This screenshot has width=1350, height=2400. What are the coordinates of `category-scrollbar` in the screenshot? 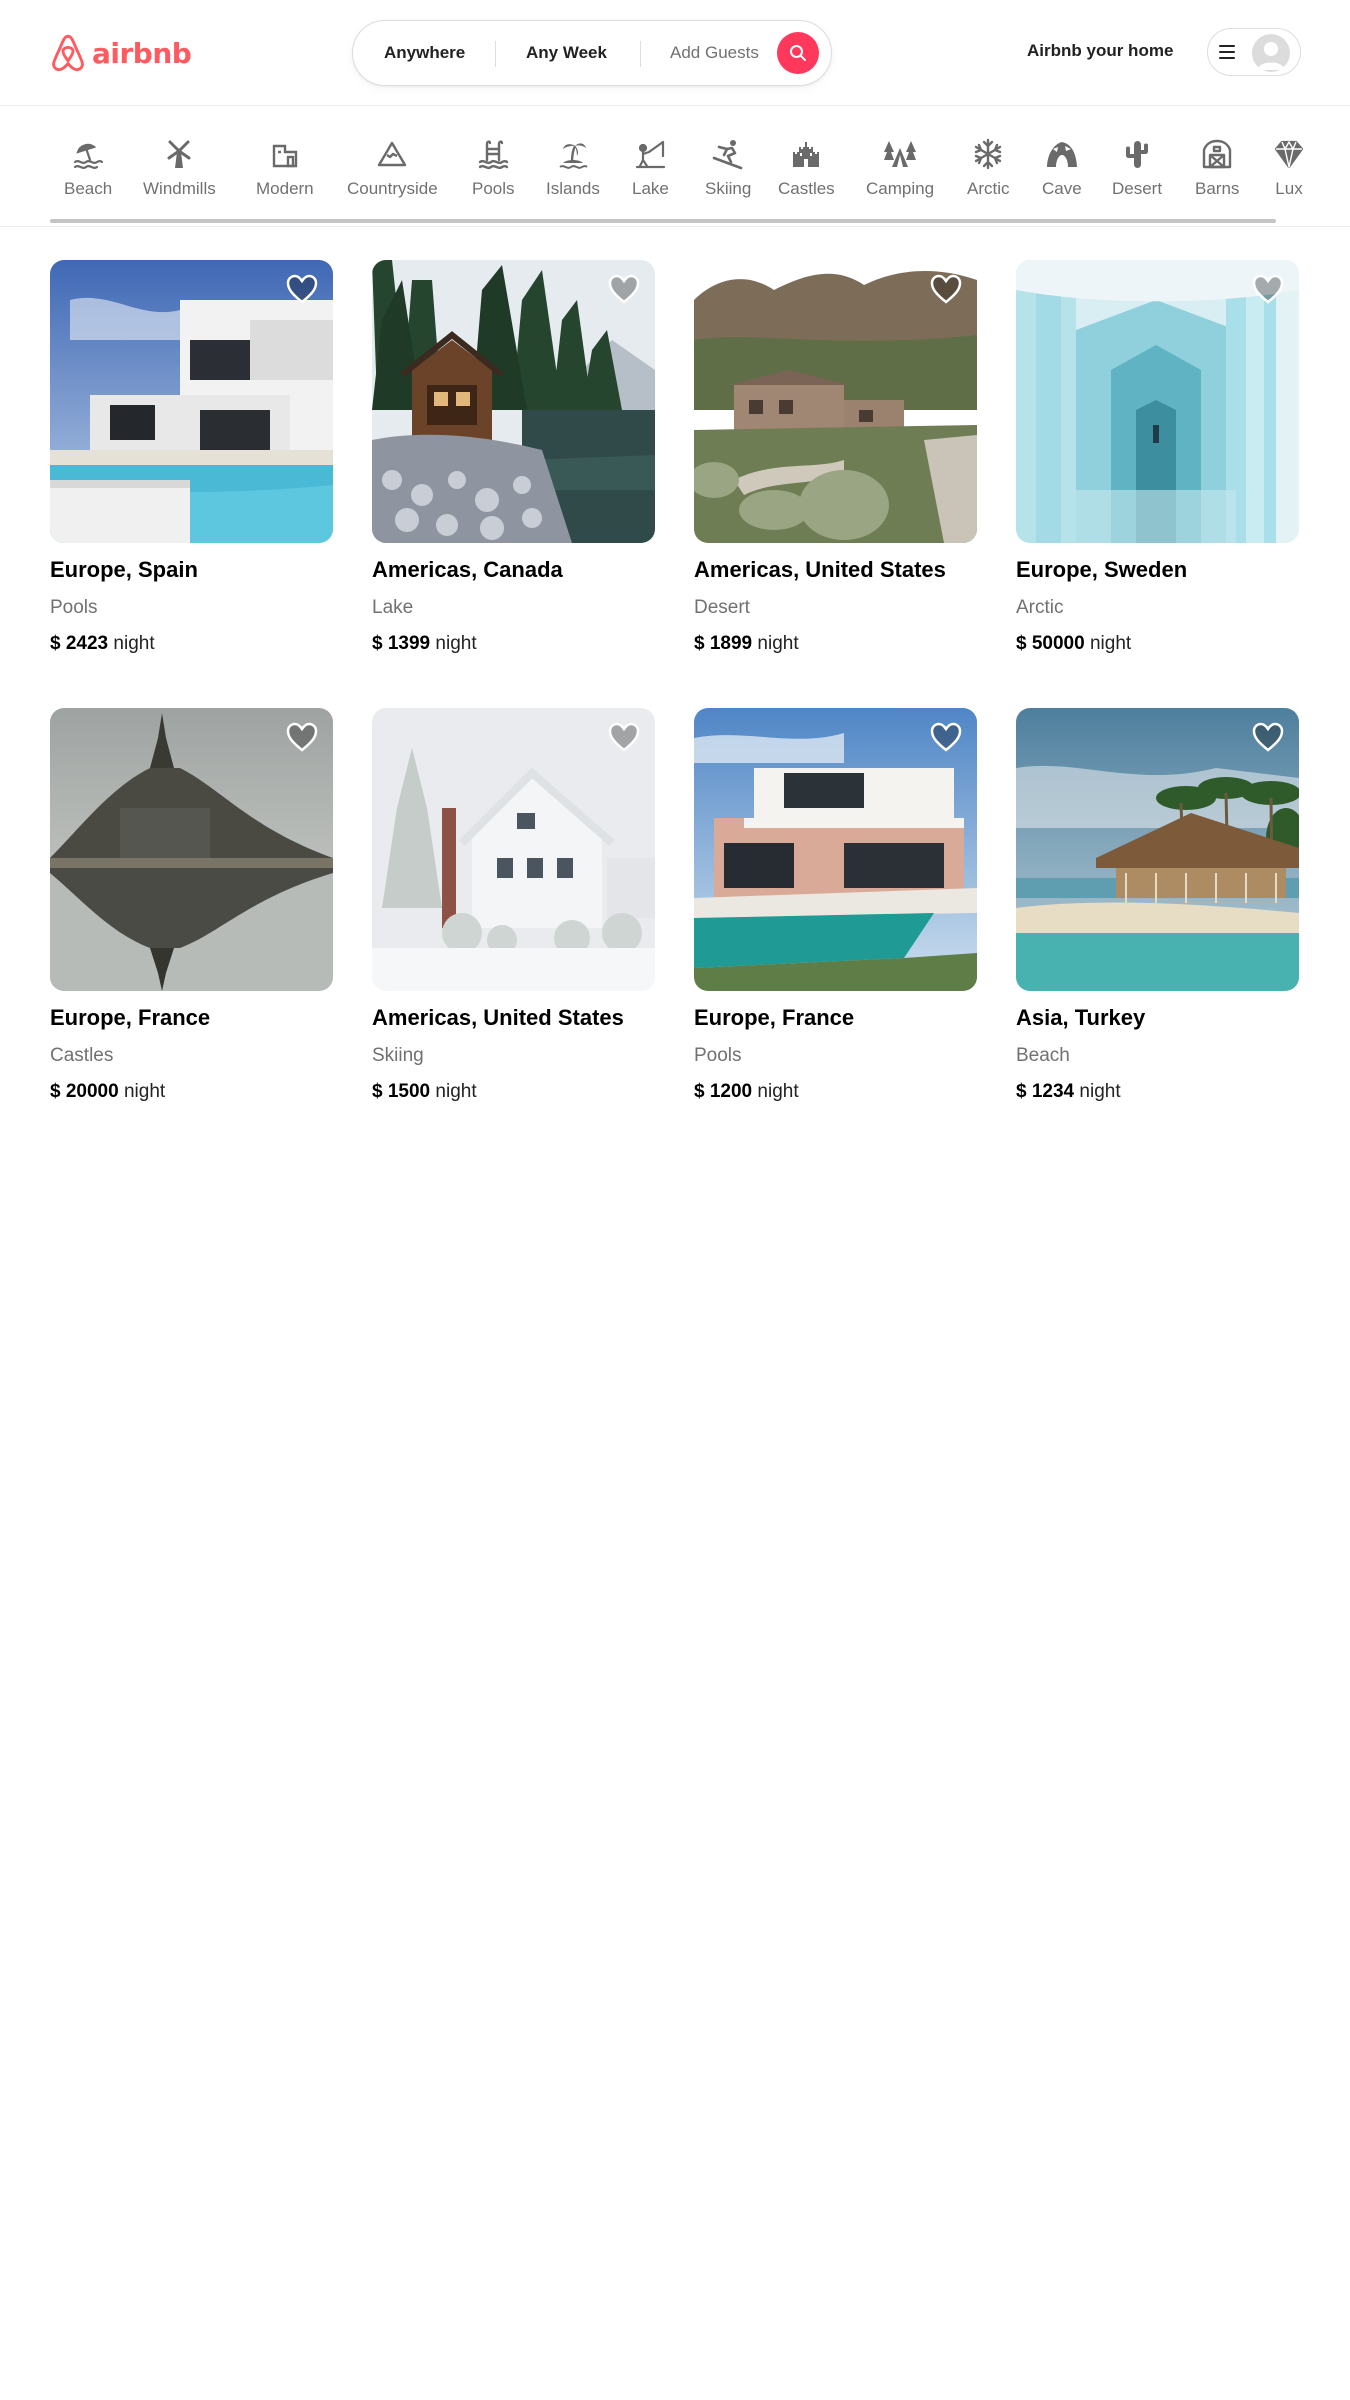 It's located at (663, 221).